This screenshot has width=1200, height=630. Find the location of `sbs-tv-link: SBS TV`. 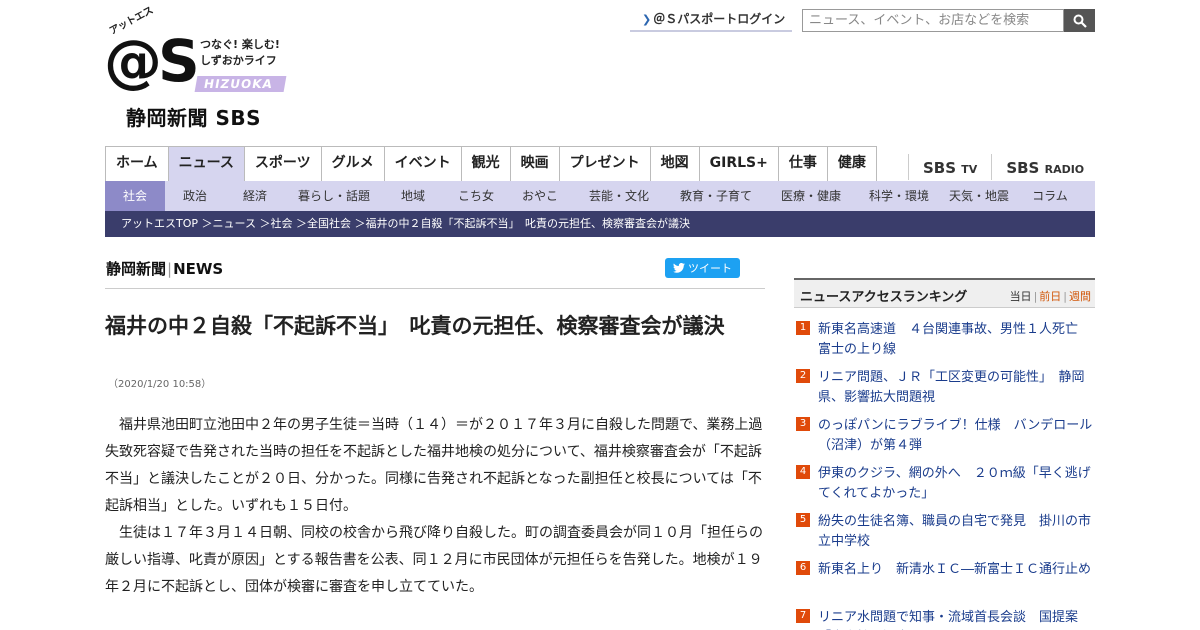

sbs-tv-link: SBS TV is located at coordinates (949, 167).